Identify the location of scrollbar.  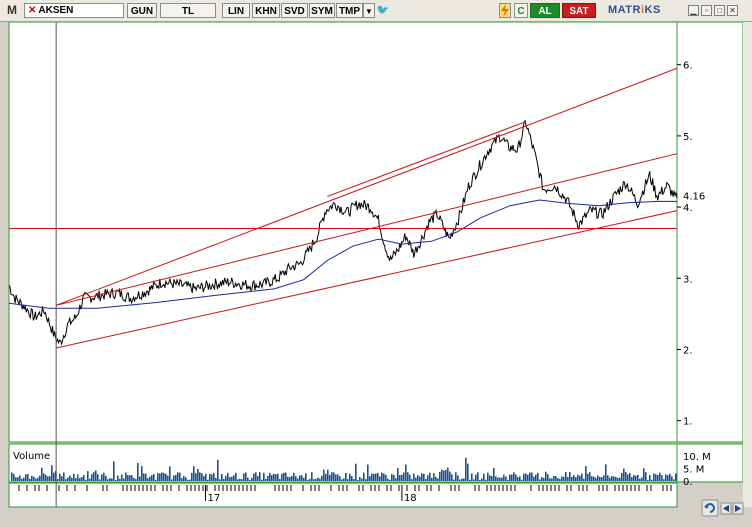
(747, 264).